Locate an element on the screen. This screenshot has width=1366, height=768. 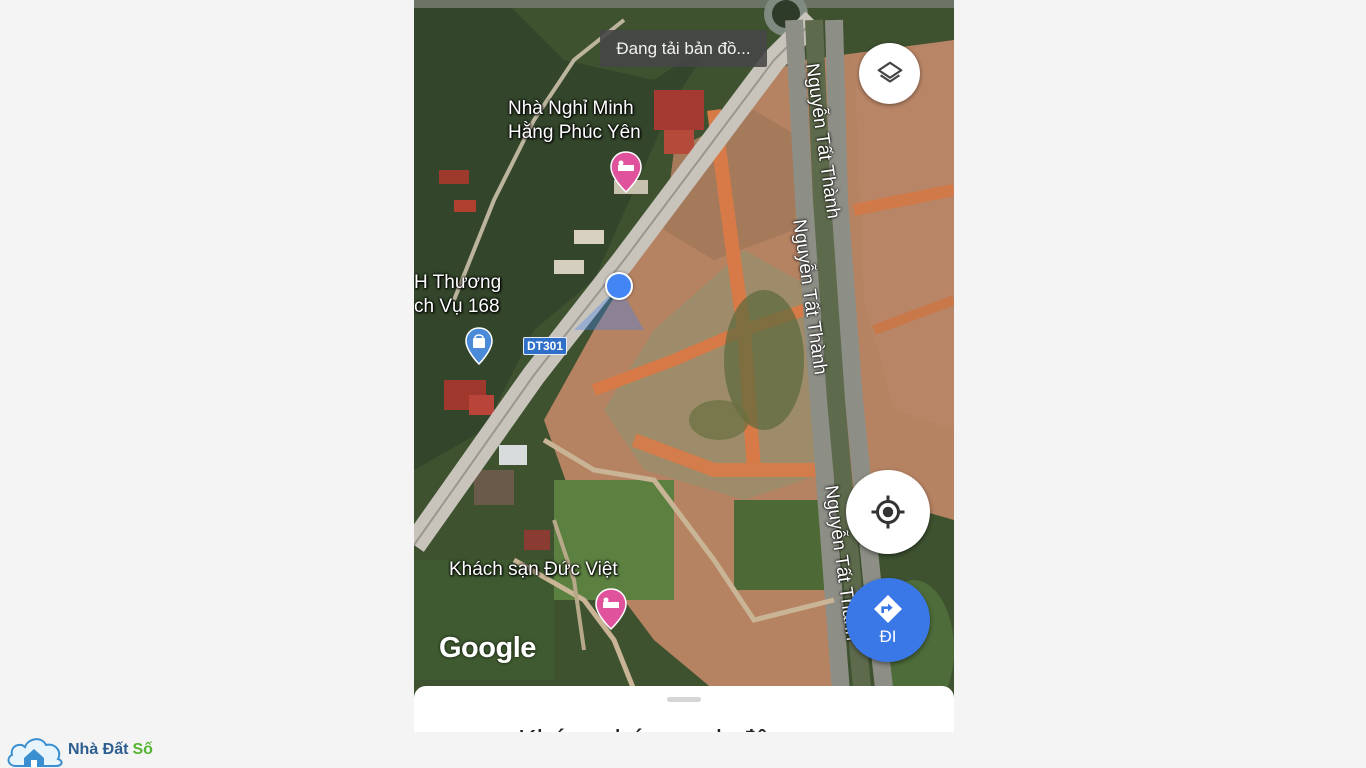
my-location-dot is located at coordinates (619, 286).